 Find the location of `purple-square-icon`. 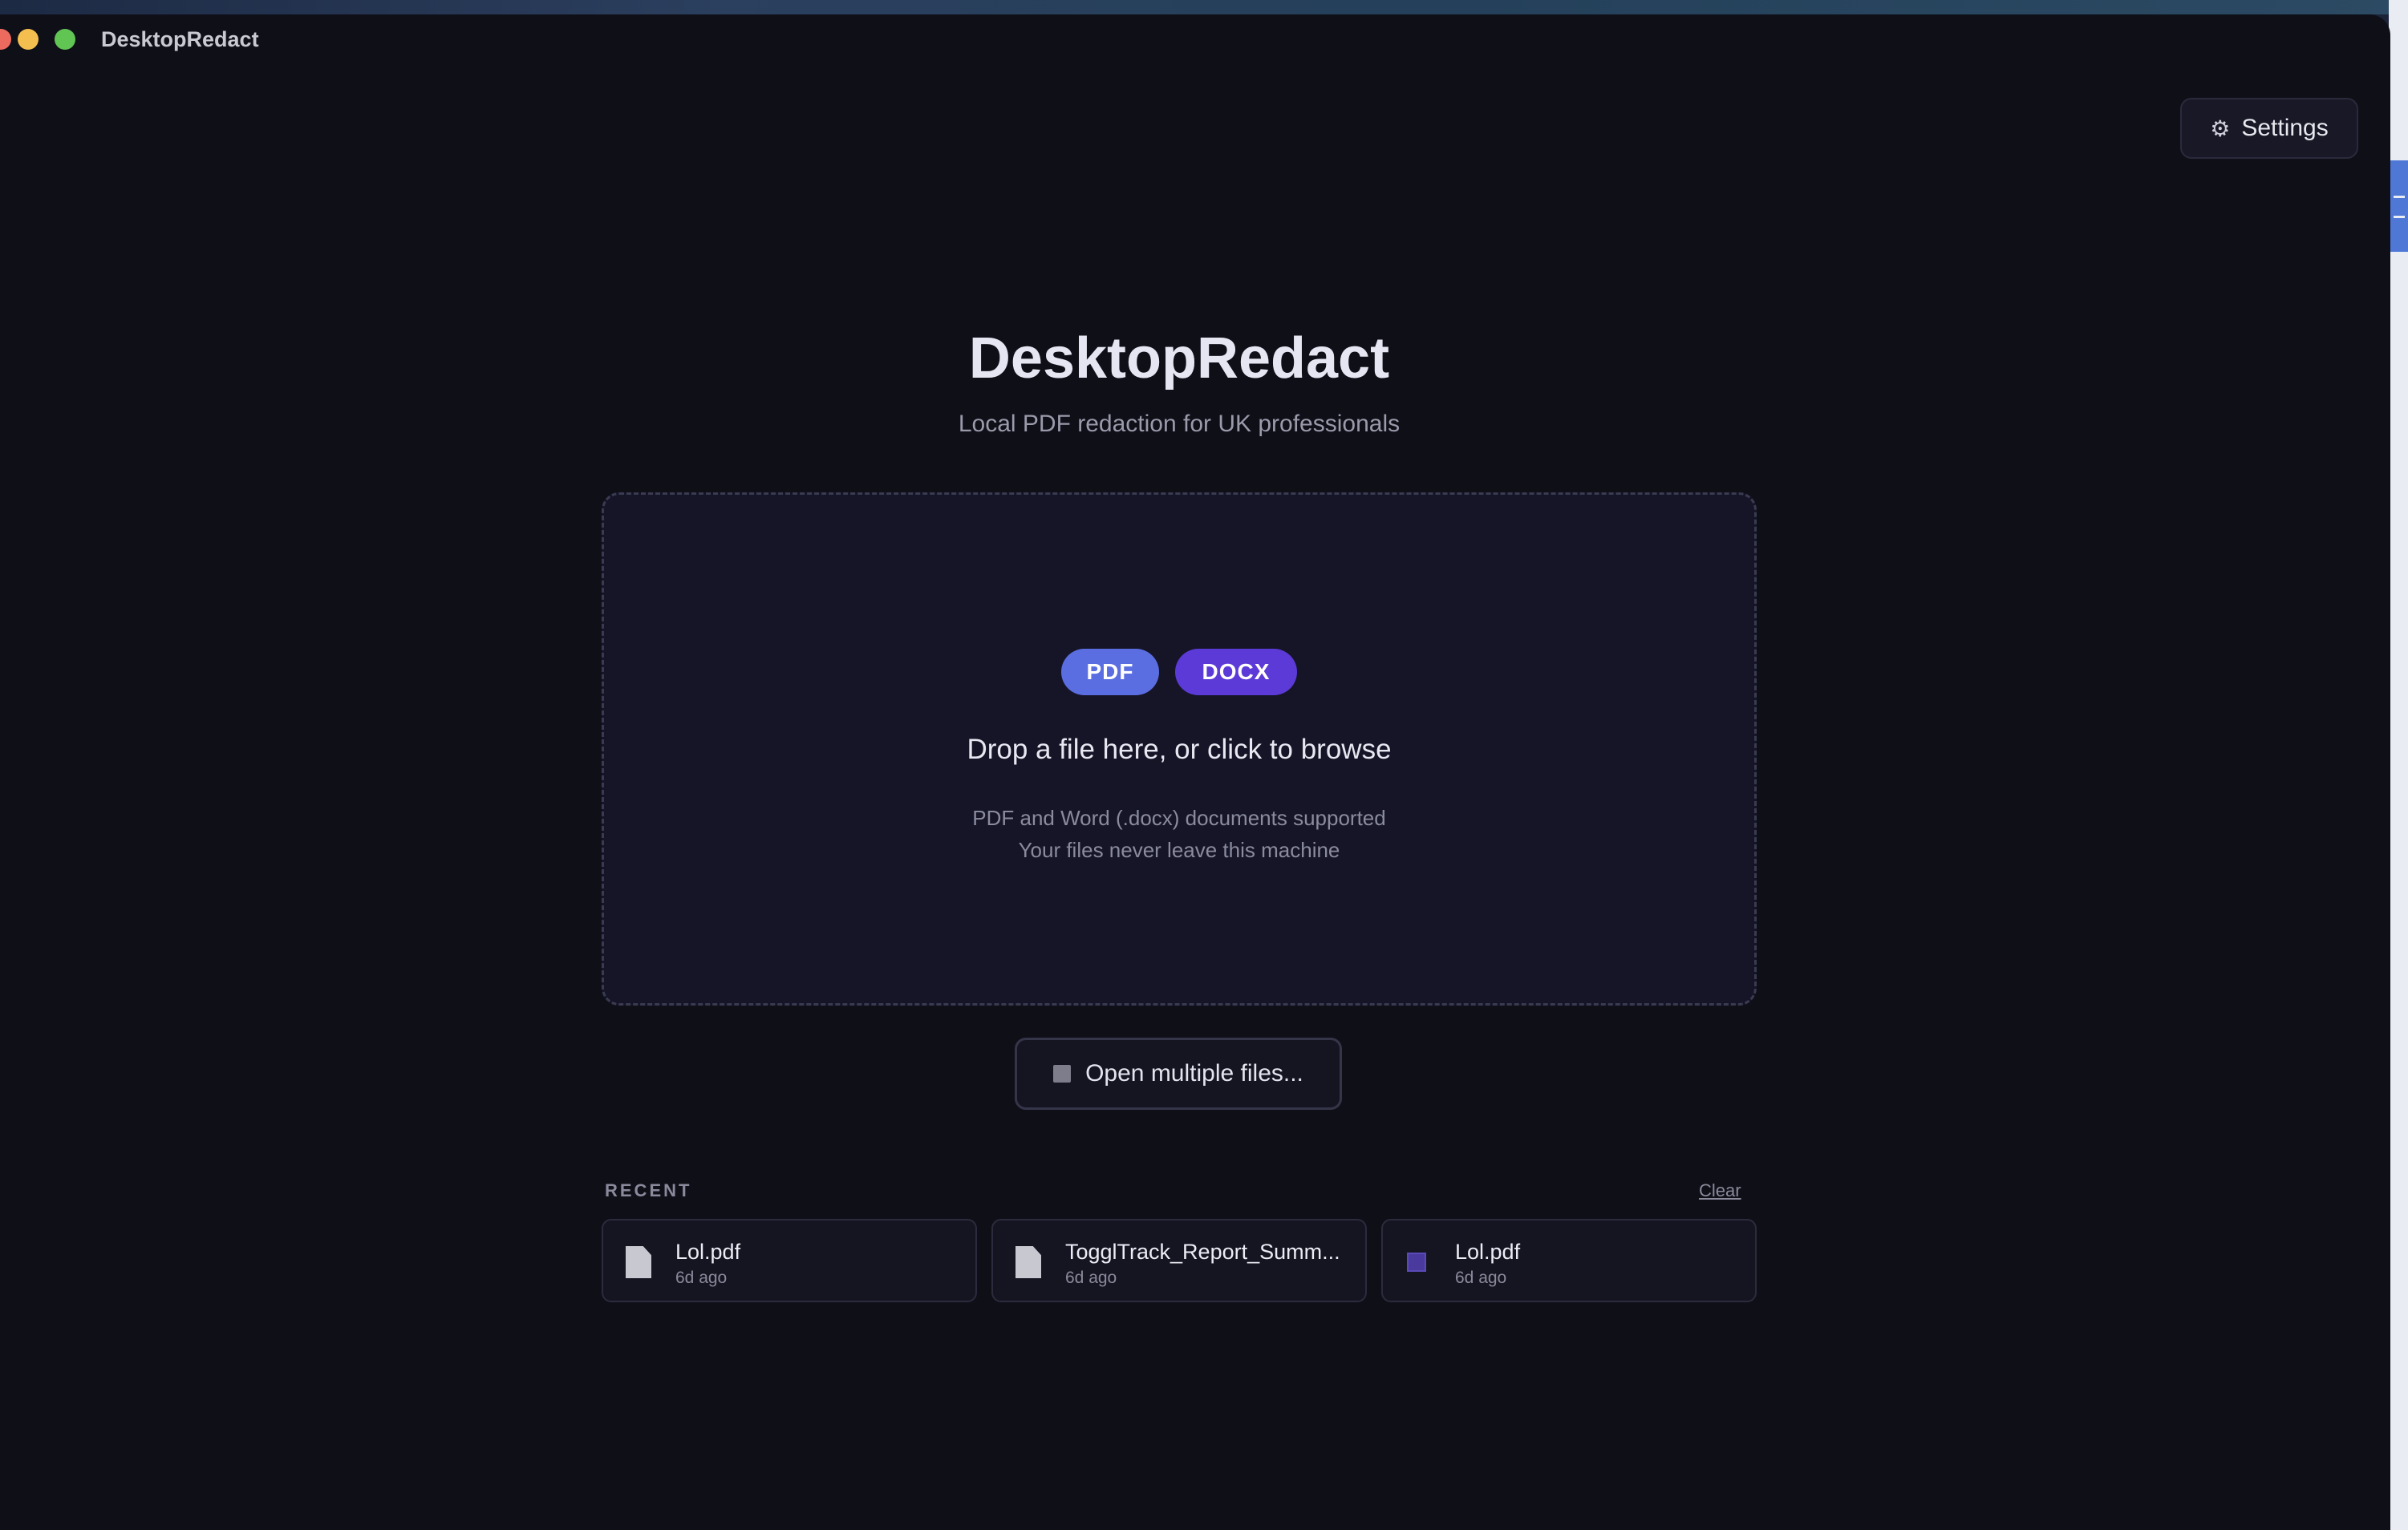

purple-square-icon is located at coordinates (1416, 1263).